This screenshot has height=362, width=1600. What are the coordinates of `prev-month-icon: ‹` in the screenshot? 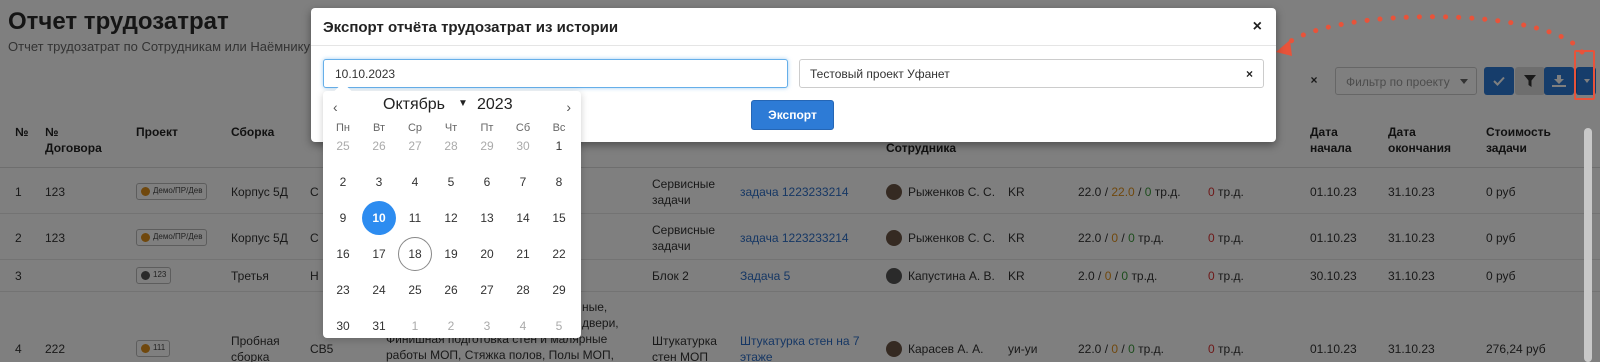 It's located at (335, 107).